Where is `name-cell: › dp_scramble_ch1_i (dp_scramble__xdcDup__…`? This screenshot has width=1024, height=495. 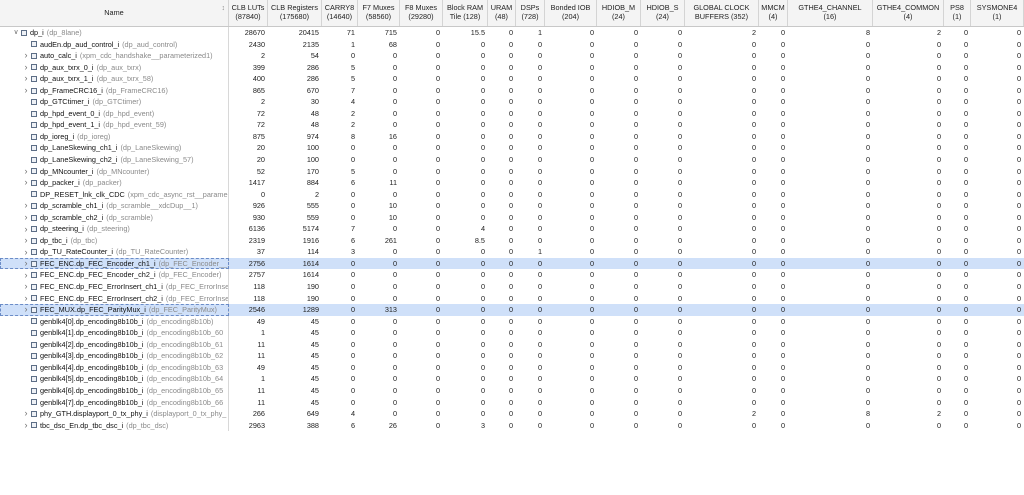
name-cell: › dp_scramble_ch1_i (dp_scramble__xdcDup__… is located at coordinates (114, 206).